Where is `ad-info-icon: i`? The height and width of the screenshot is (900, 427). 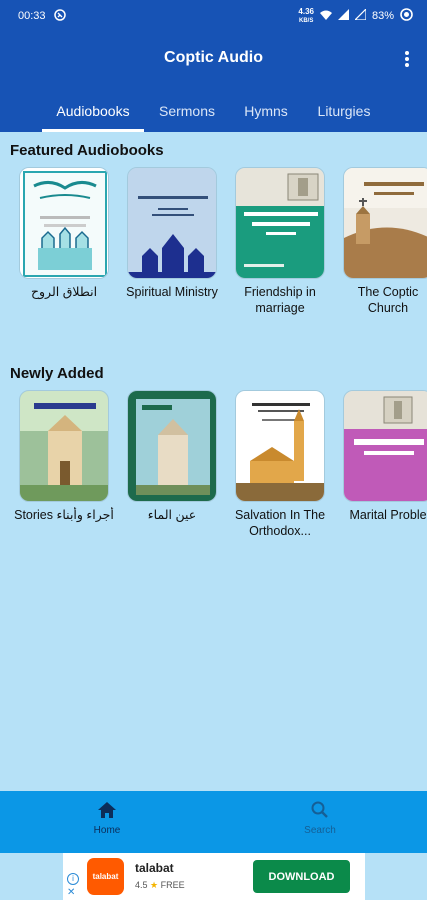 ad-info-icon: i is located at coordinates (73, 879).